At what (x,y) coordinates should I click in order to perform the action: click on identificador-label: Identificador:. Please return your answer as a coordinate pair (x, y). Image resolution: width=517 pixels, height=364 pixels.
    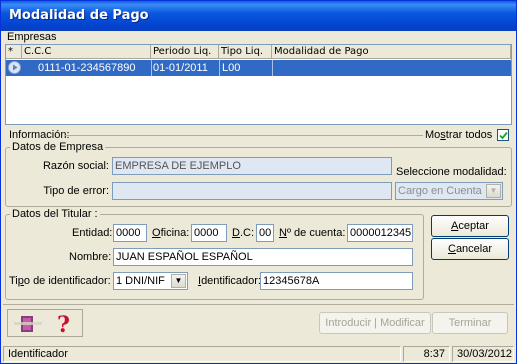
    Looking at the image, I should click on (229, 281).